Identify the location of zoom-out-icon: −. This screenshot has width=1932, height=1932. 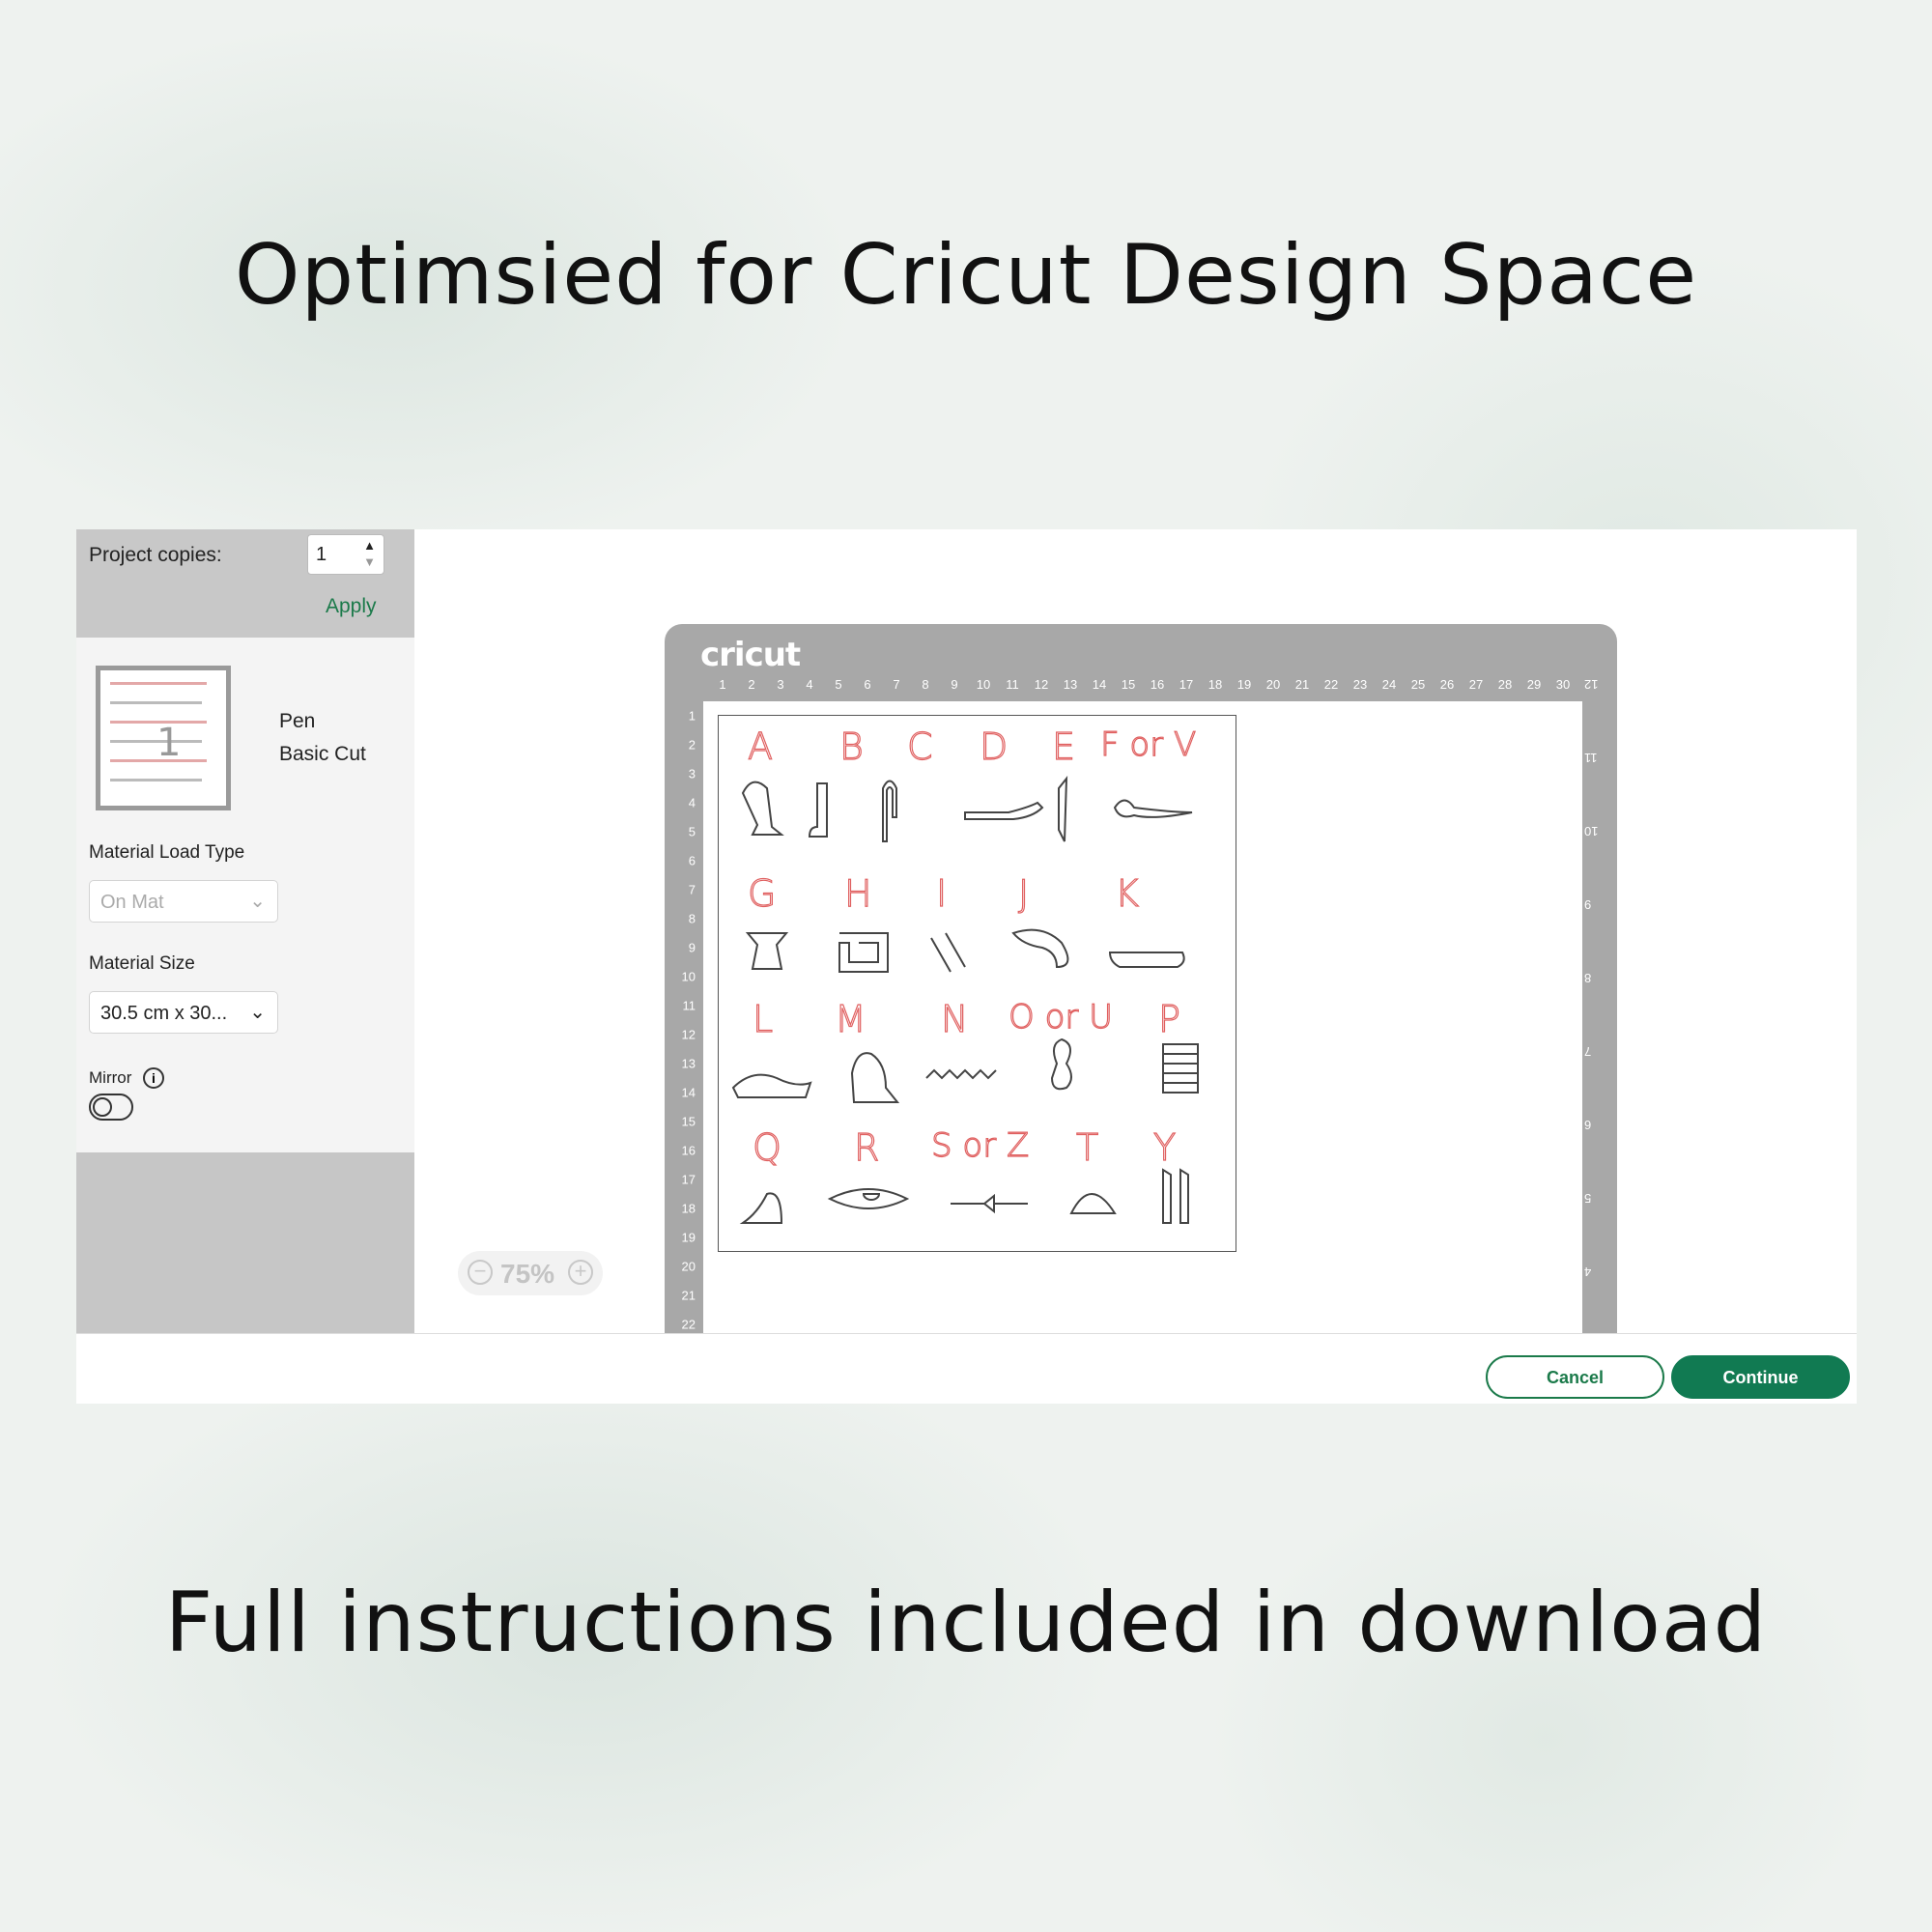
(480, 1272).